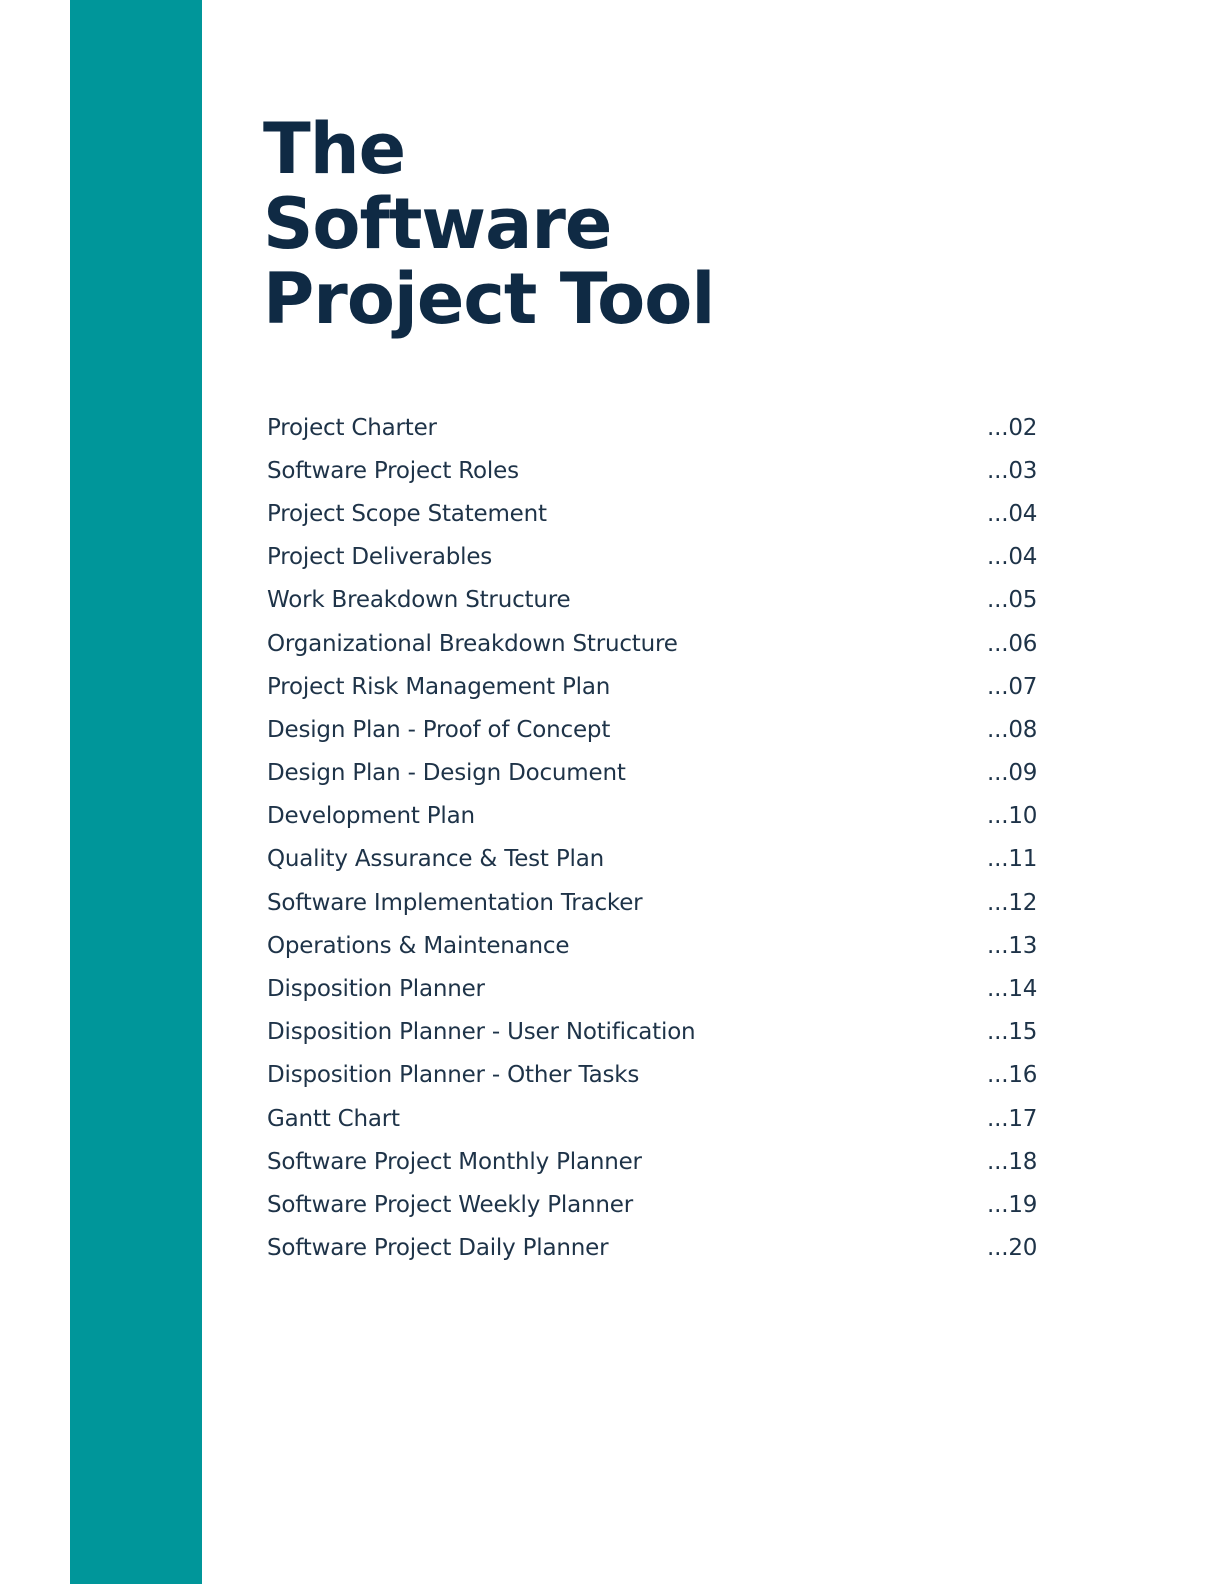 Image resolution: width=1224 pixels, height=1584 pixels. What do you see at coordinates (654, 902) in the screenshot?
I see `toc-item: Software Implementation Tracker ...12` at bounding box center [654, 902].